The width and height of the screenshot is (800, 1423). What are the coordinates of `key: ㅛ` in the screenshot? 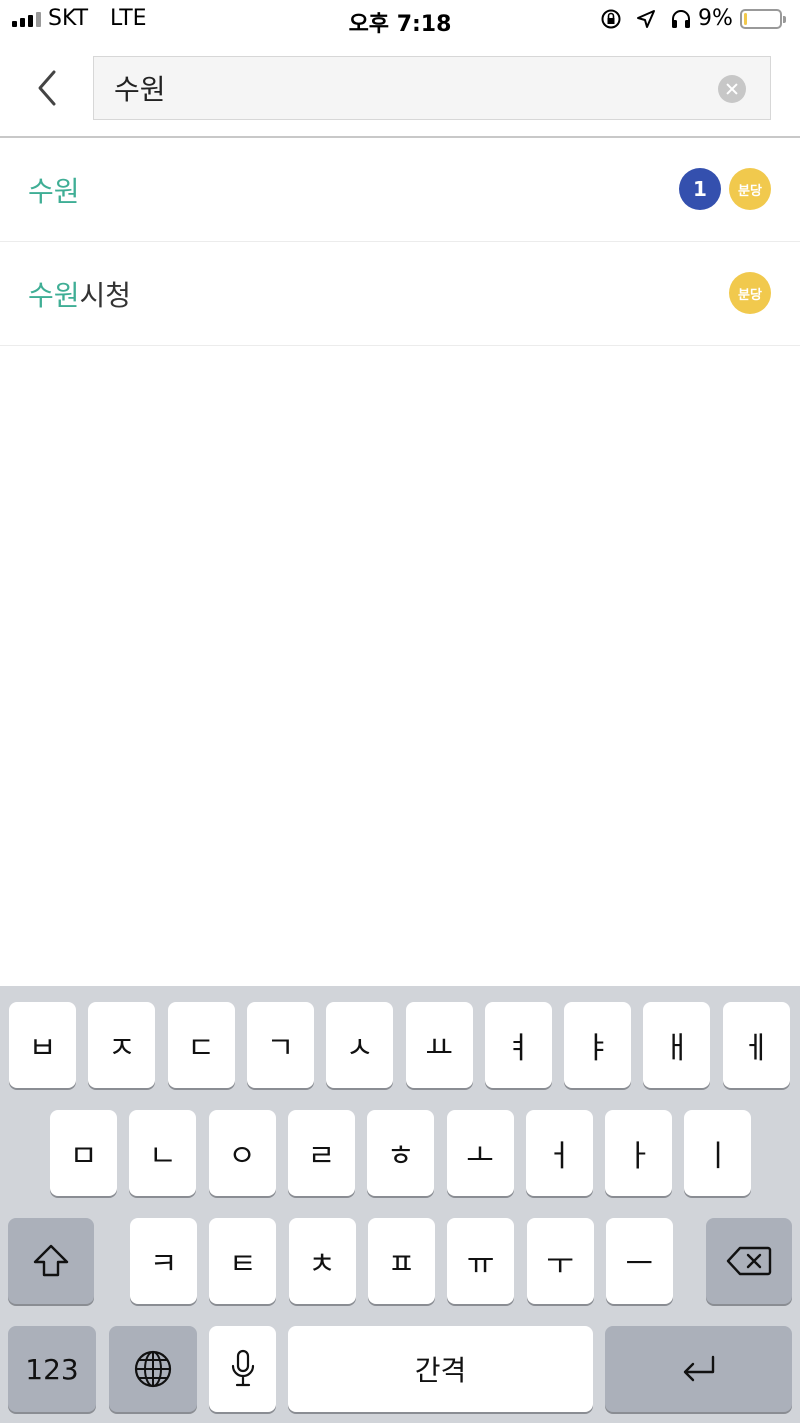 It's located at (439, 1045).